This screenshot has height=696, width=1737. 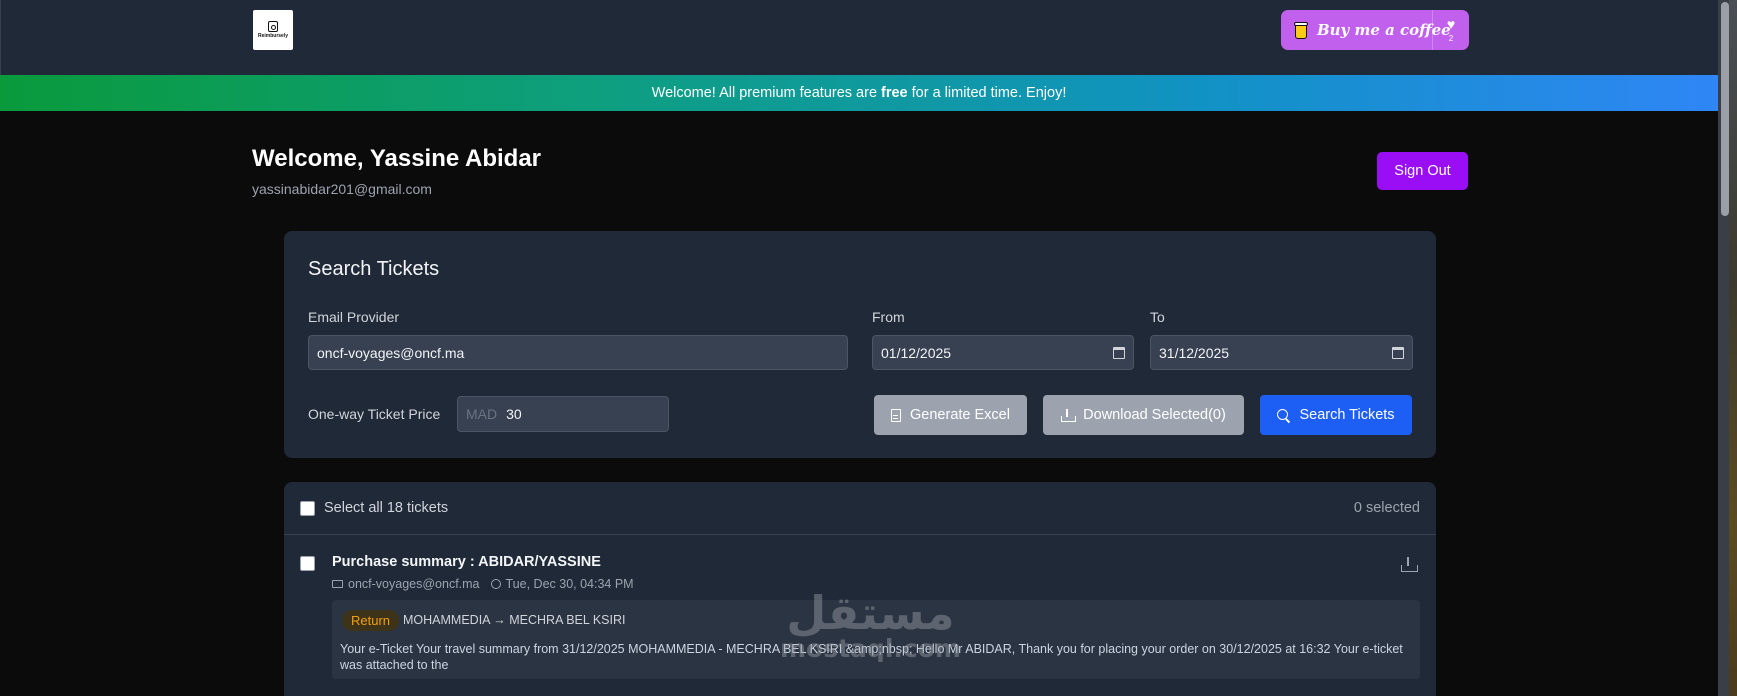 I want to click on watermark: مستقل mostaql.com, so click(x=870, y=625).